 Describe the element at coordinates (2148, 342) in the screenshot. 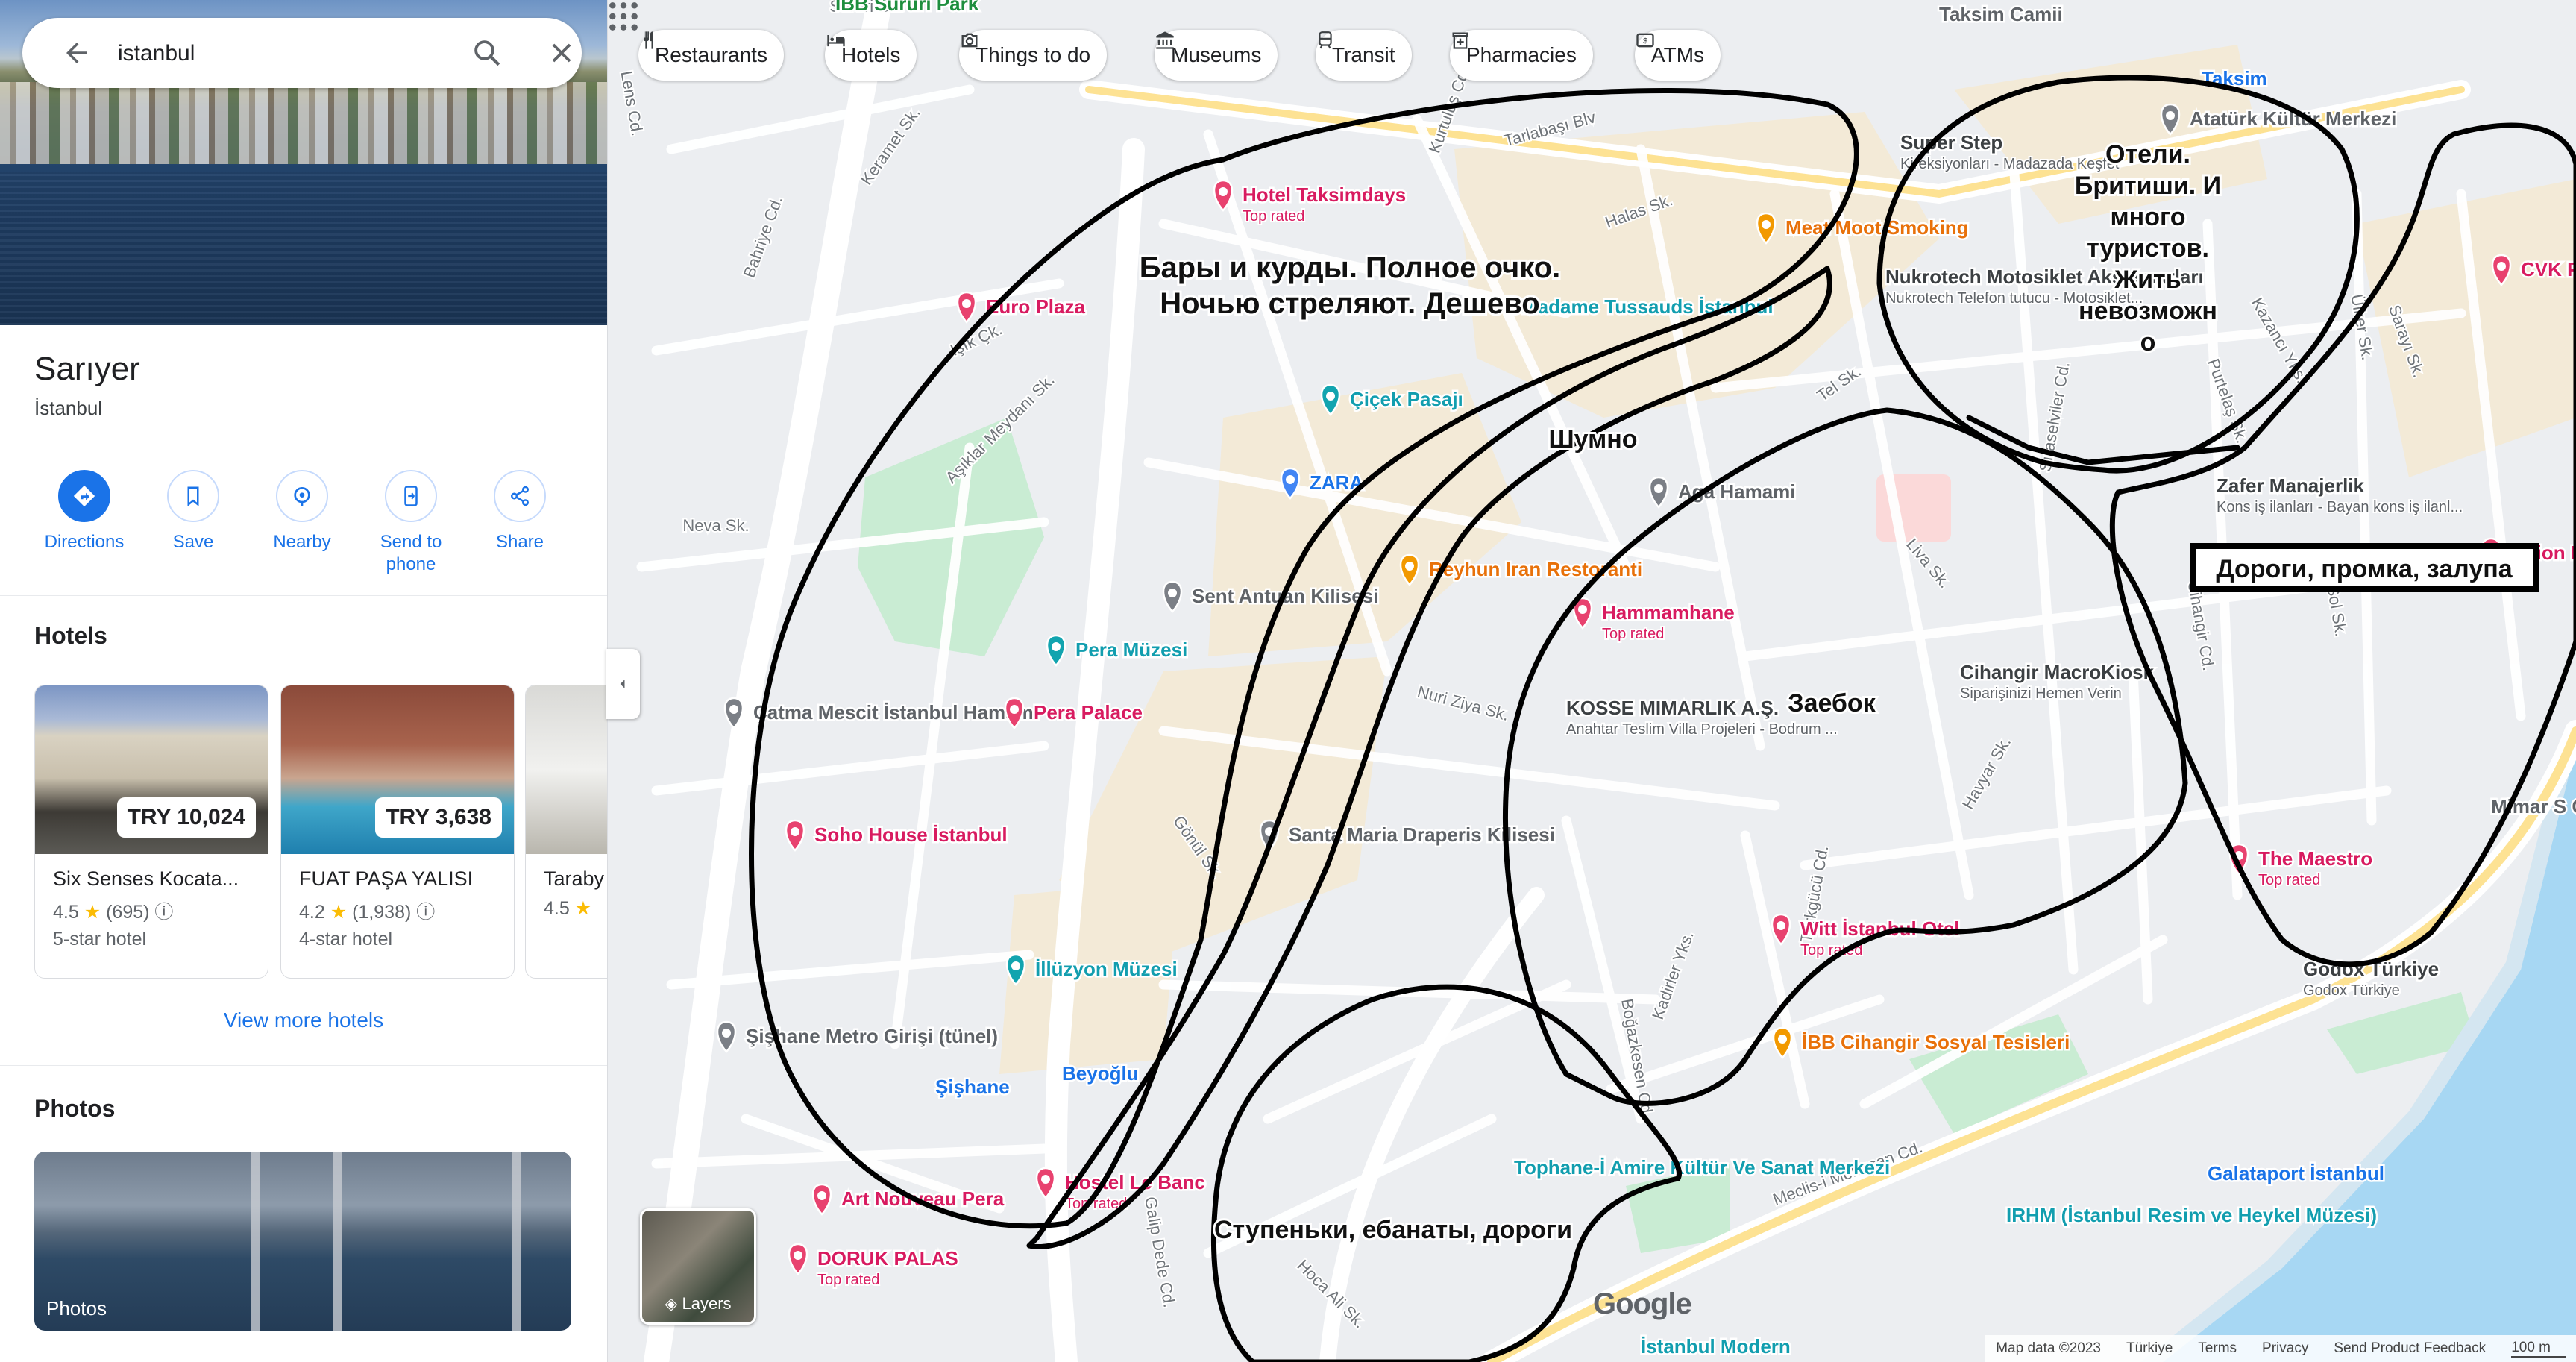

I see `annotation-line: о` at that location.